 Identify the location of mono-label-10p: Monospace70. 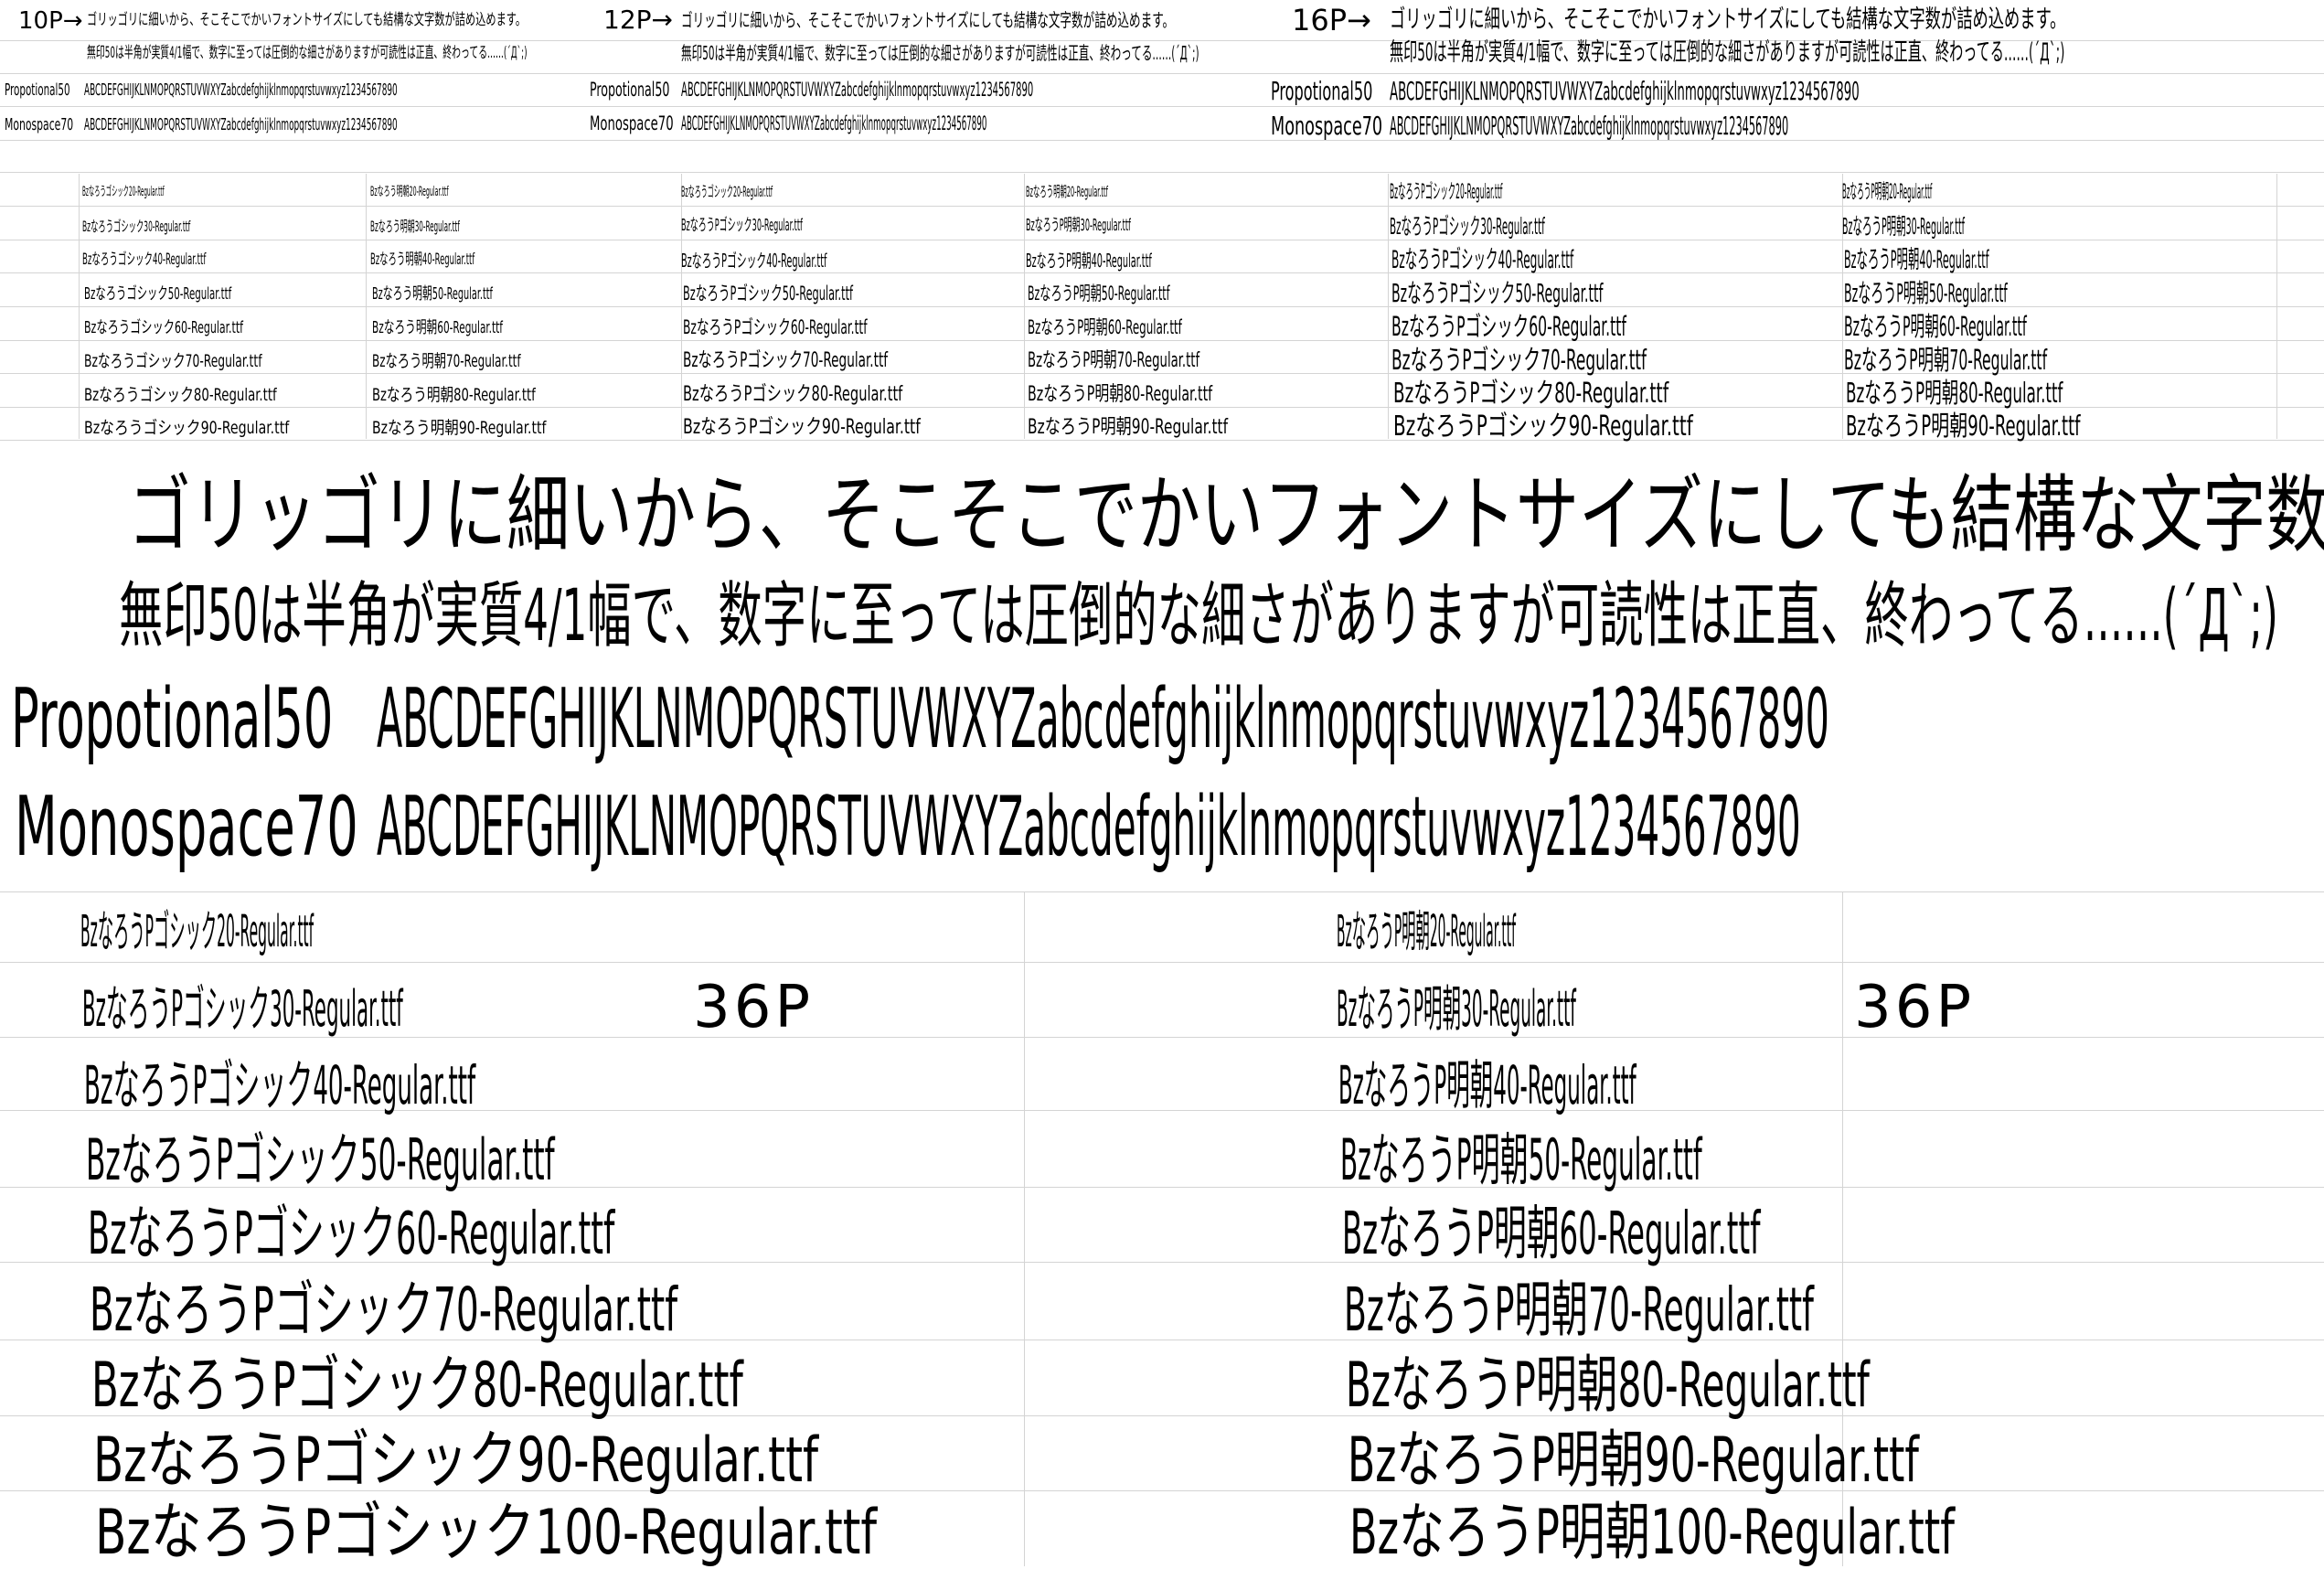
(39, 125).